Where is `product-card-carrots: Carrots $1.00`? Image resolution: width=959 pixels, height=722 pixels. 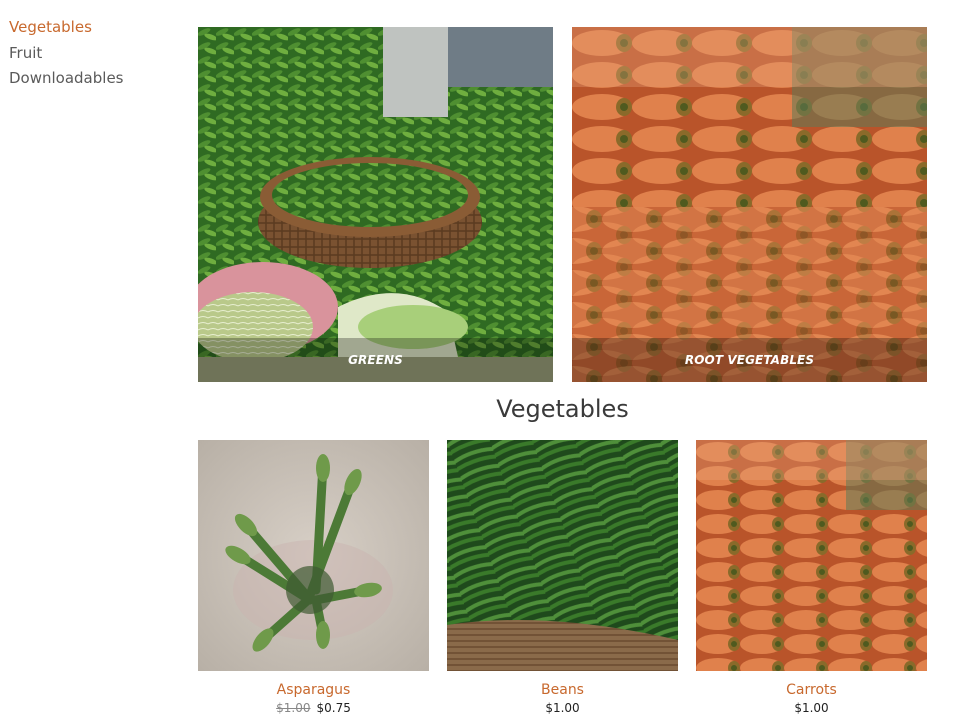 product-card-carrots: Carrots $1.00 is located at coordinates (811, 578).